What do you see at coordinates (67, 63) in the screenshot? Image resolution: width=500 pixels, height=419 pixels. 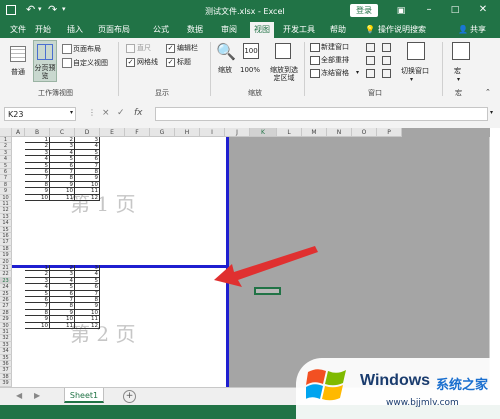 I see `custom-views-icon` at bounding box center [67, 63].